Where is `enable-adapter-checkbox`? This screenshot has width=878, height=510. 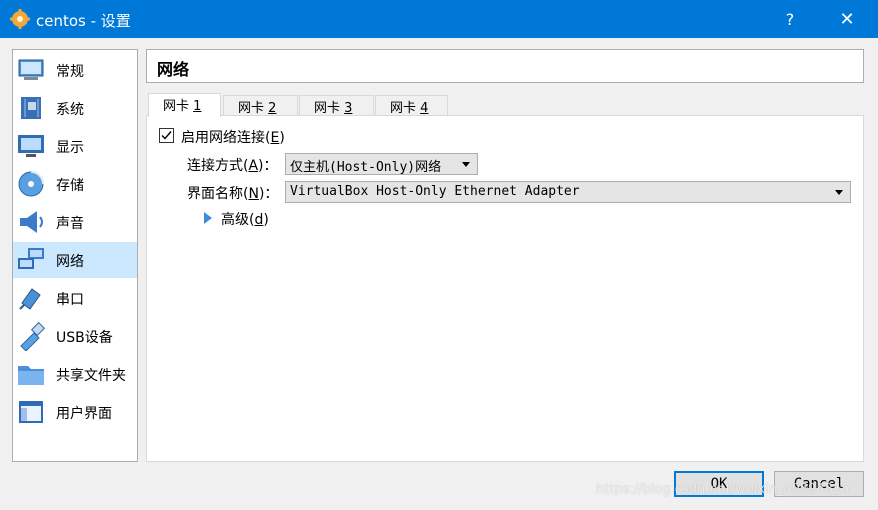 enable-adapter-checkbox is located at coordinates (166, 135).